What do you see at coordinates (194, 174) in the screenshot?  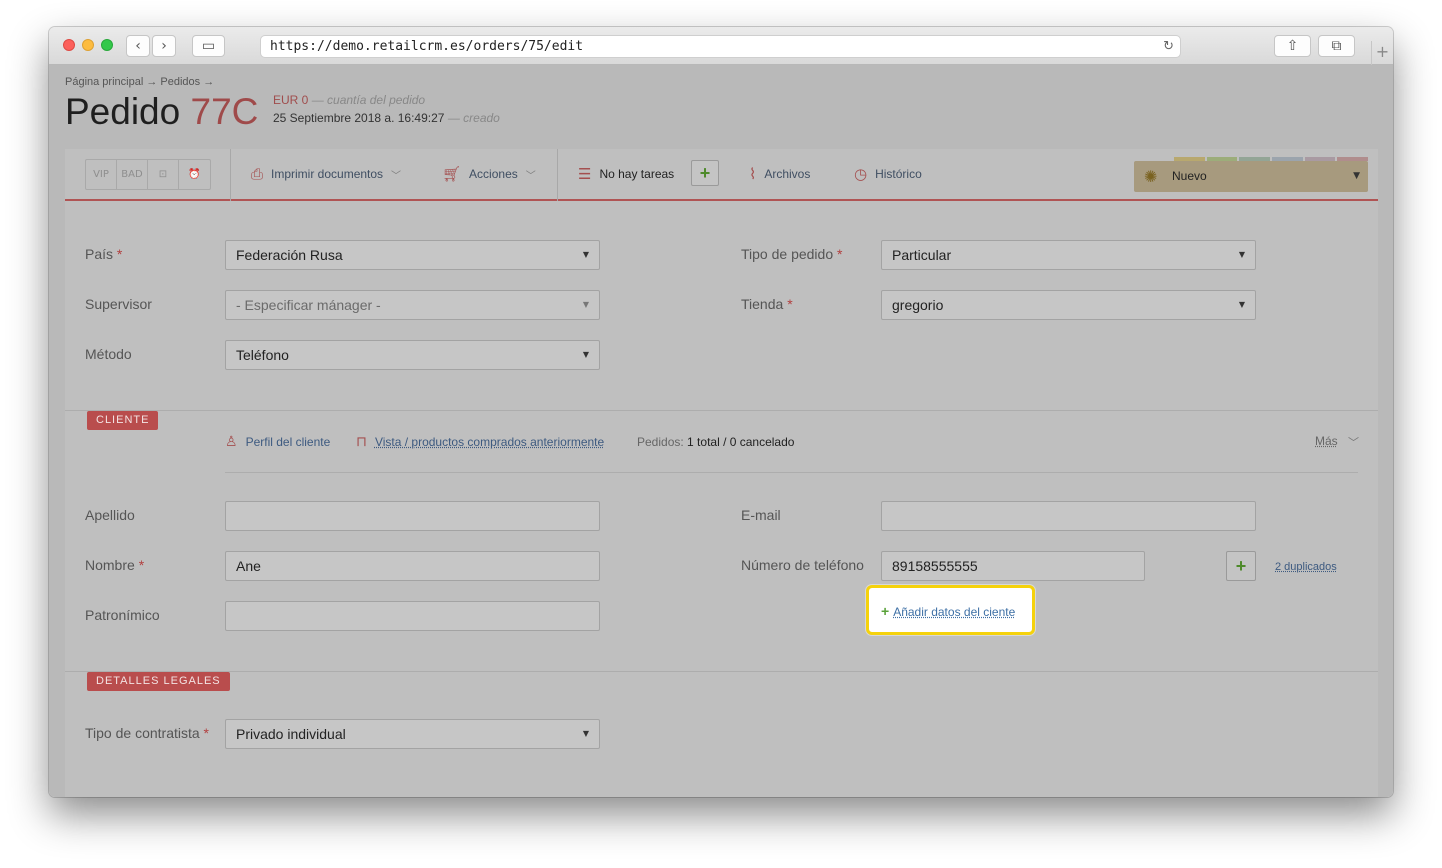 I see `alarm-icon: ⏰` at bounding box center [194, 174].